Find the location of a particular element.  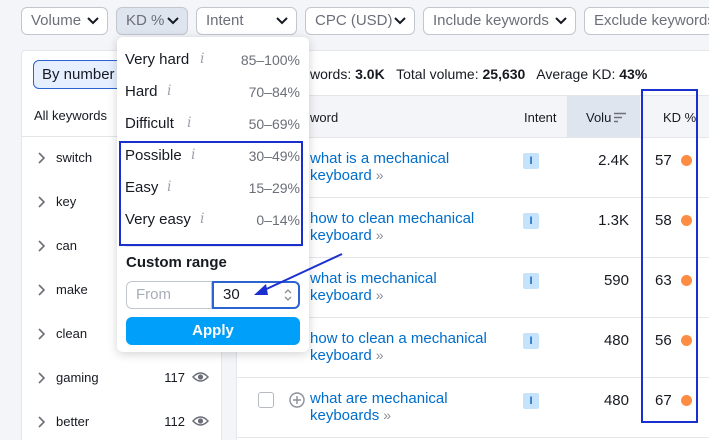

total-volume-label: Total volume: is located at coordinates (437, 74).